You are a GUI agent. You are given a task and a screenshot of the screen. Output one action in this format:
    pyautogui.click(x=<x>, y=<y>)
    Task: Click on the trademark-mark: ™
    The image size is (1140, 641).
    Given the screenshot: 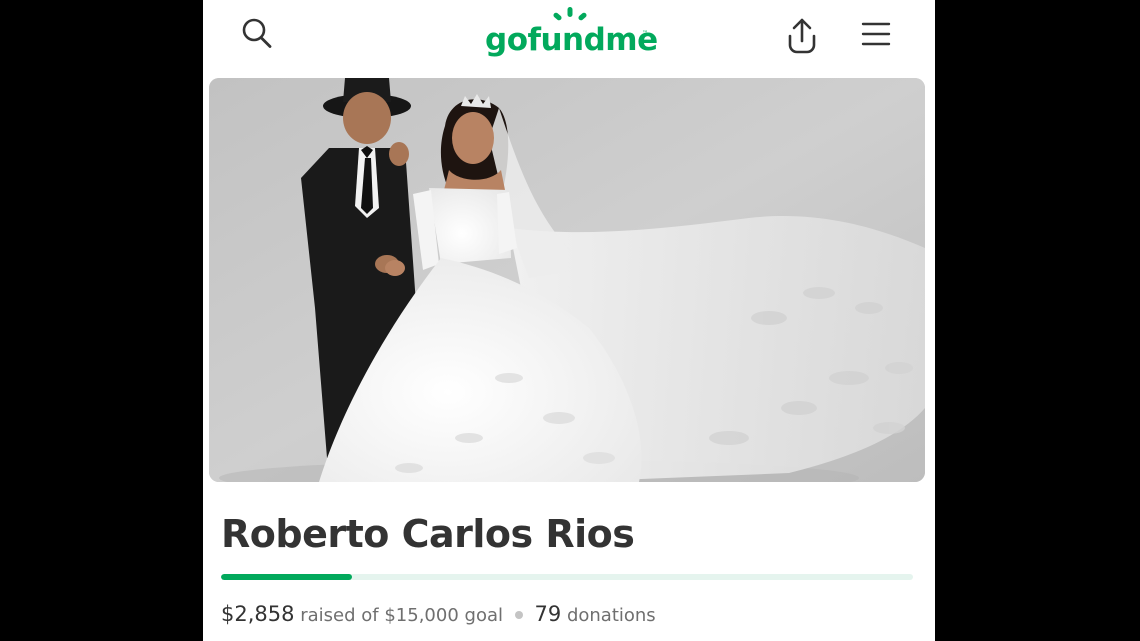 What is the action you would take?
    pyautogui.click(x=645, y=33)
    